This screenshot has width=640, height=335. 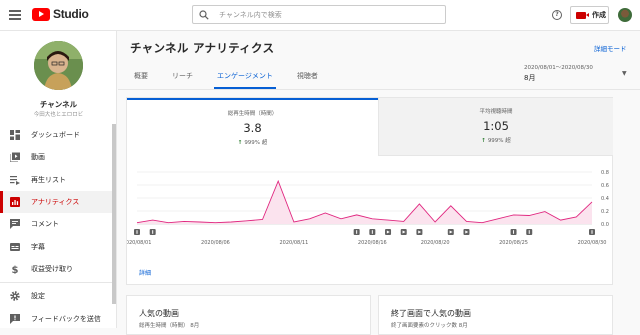 What do you see at coordinates (431, 313) in the screenshot?
I see `card-title: 終了画面で人気の動画` at bounding box center [431, 313].